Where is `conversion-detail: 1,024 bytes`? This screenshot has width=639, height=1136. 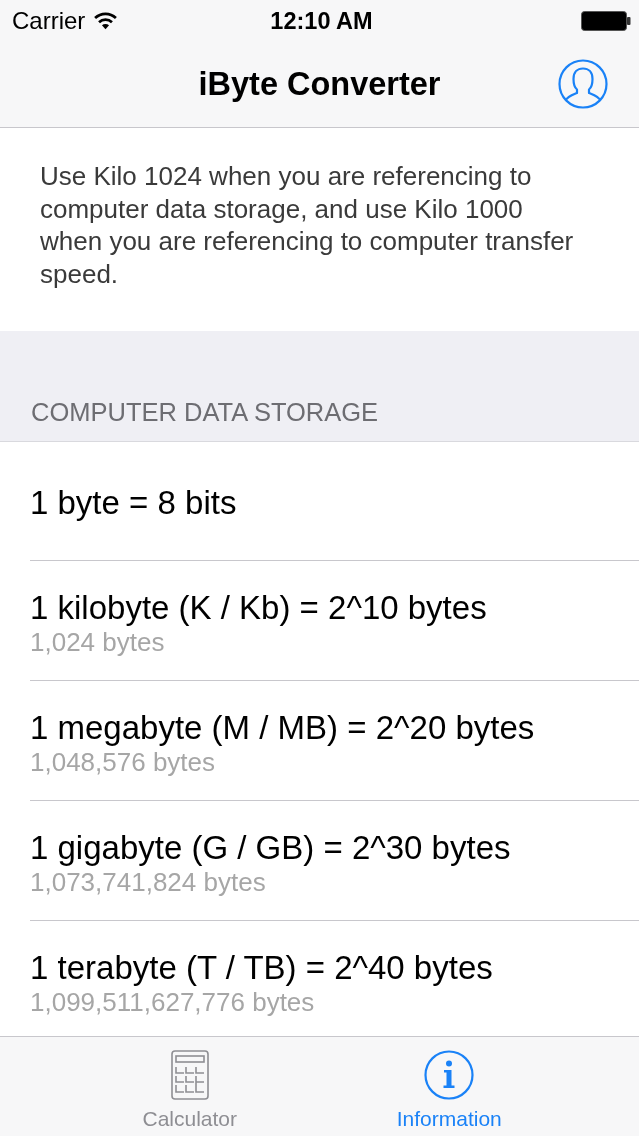
conversion-detail: 1,024 bytes is located at coordinates (97, 641).